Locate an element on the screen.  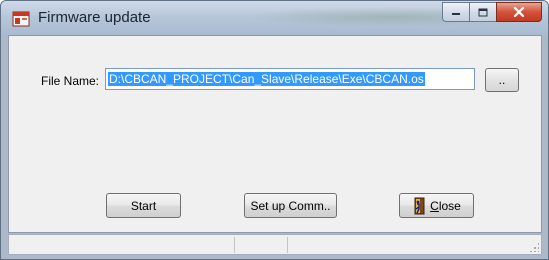
close-icon is located at coordinates (519, 12).